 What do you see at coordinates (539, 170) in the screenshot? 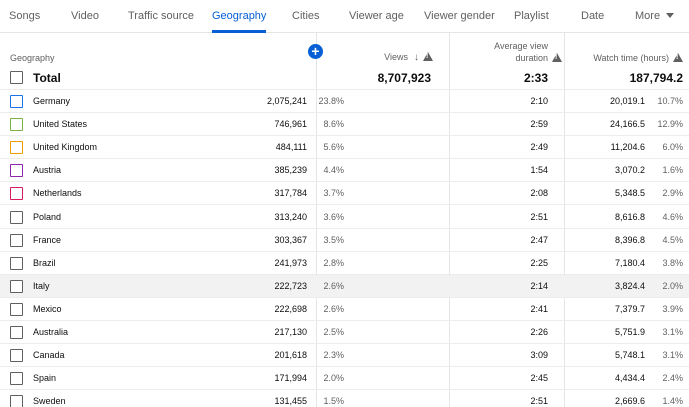
I see `avg-view-duration-value: 1:54` at bounding box center [539, 170].